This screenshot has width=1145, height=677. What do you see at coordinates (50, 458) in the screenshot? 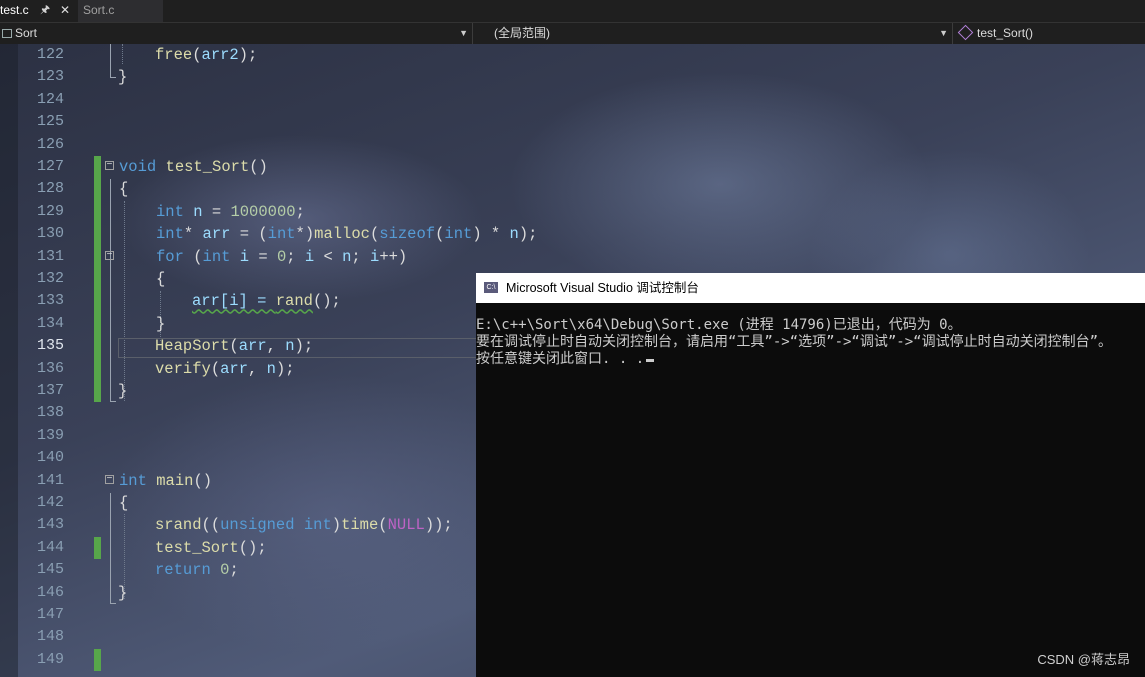
I see `line-number: 140` at bounding box center [50, 458].